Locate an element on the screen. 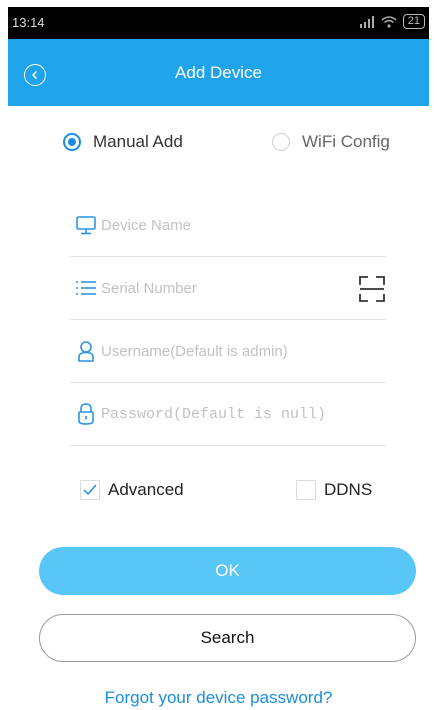  device-name-row is located at coordinates (227, 225).